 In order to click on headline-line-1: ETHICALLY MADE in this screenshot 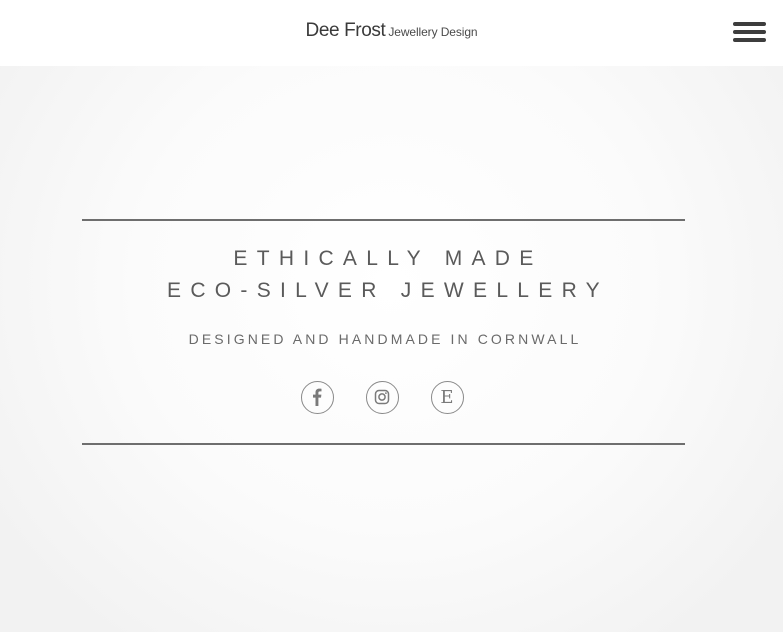, I will do `click(388, 258)`.